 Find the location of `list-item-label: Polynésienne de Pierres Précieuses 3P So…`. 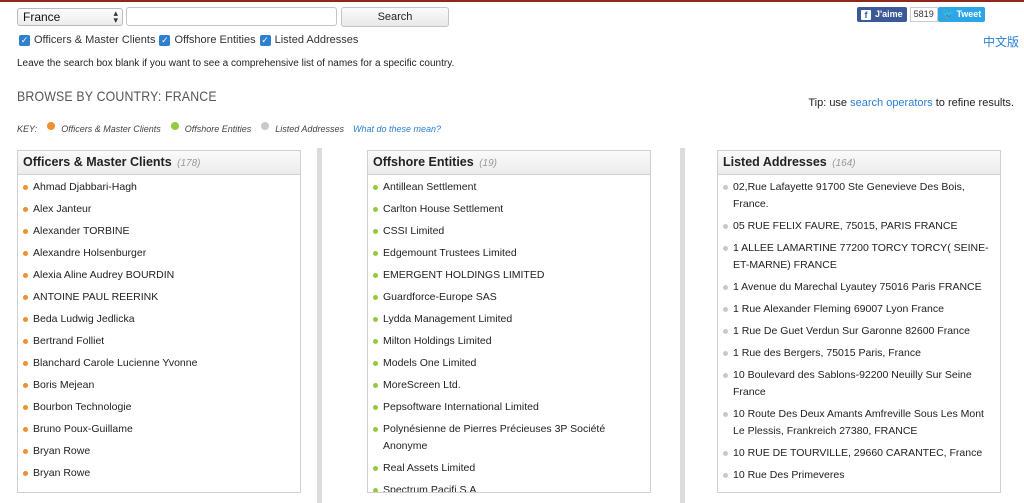

list-item-label: Polynésienne de Pierres Précieuses 3P So… is located at coordinates (494, 437).